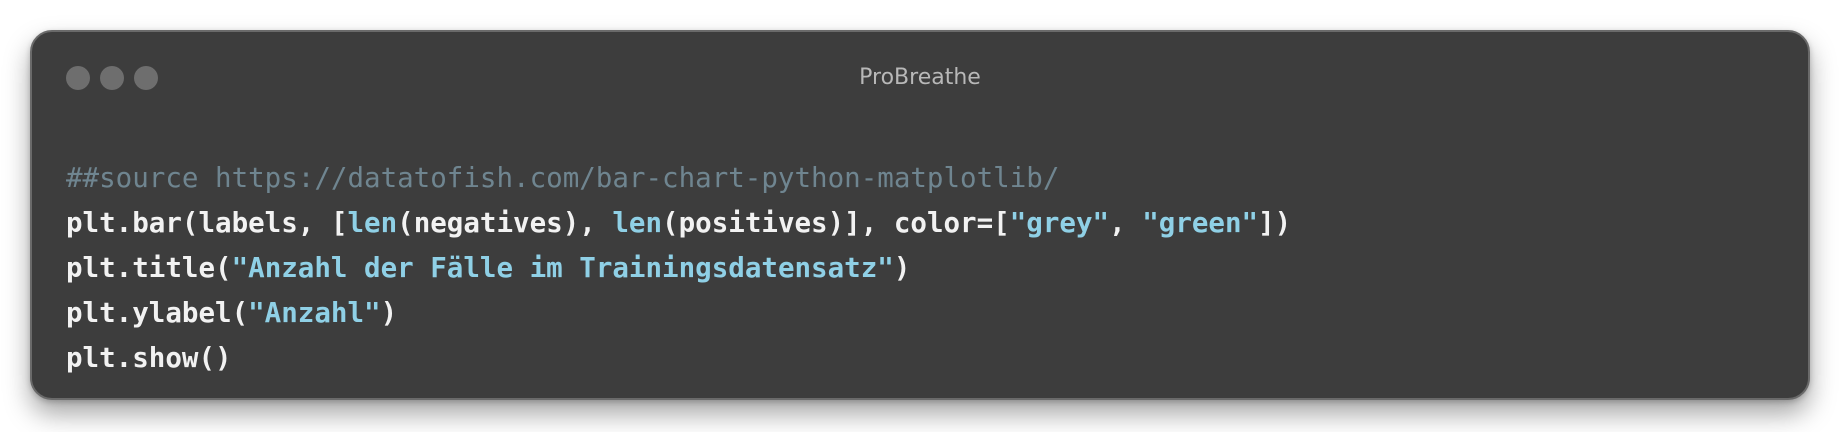  I want to click on code-token-plain: (positives)], color=[, so click(836, 223).